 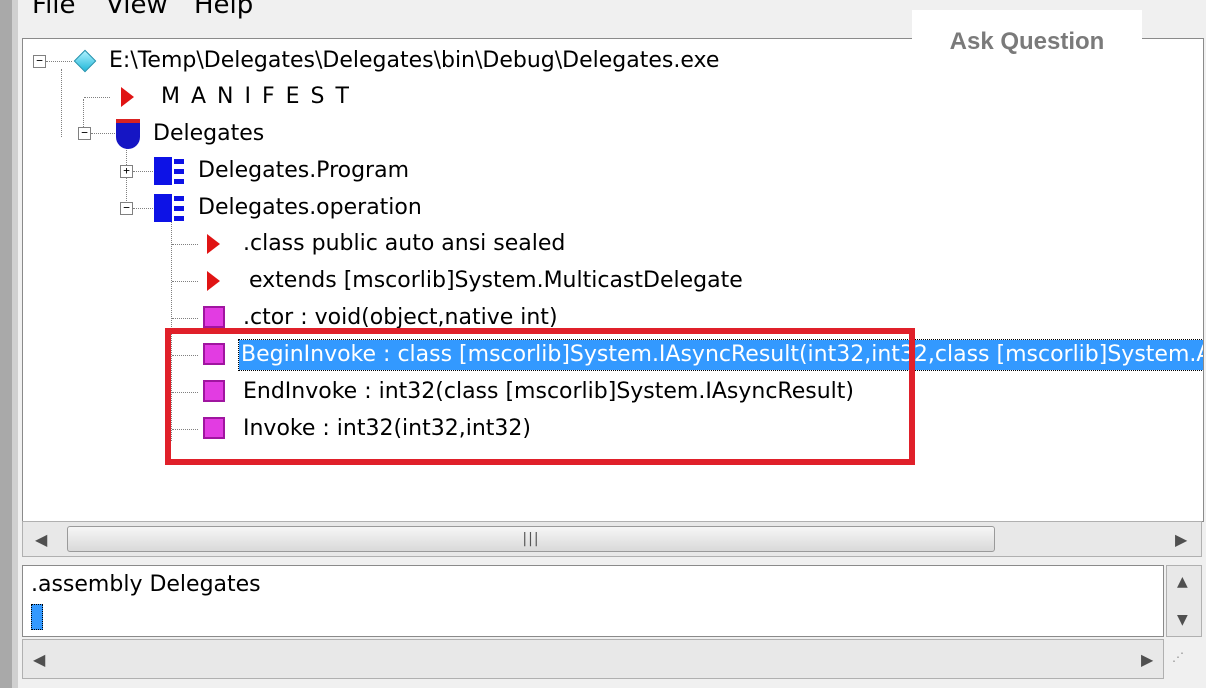 I want to click on resize-grip-icon: ⋰, so click(x=1178, y=657).